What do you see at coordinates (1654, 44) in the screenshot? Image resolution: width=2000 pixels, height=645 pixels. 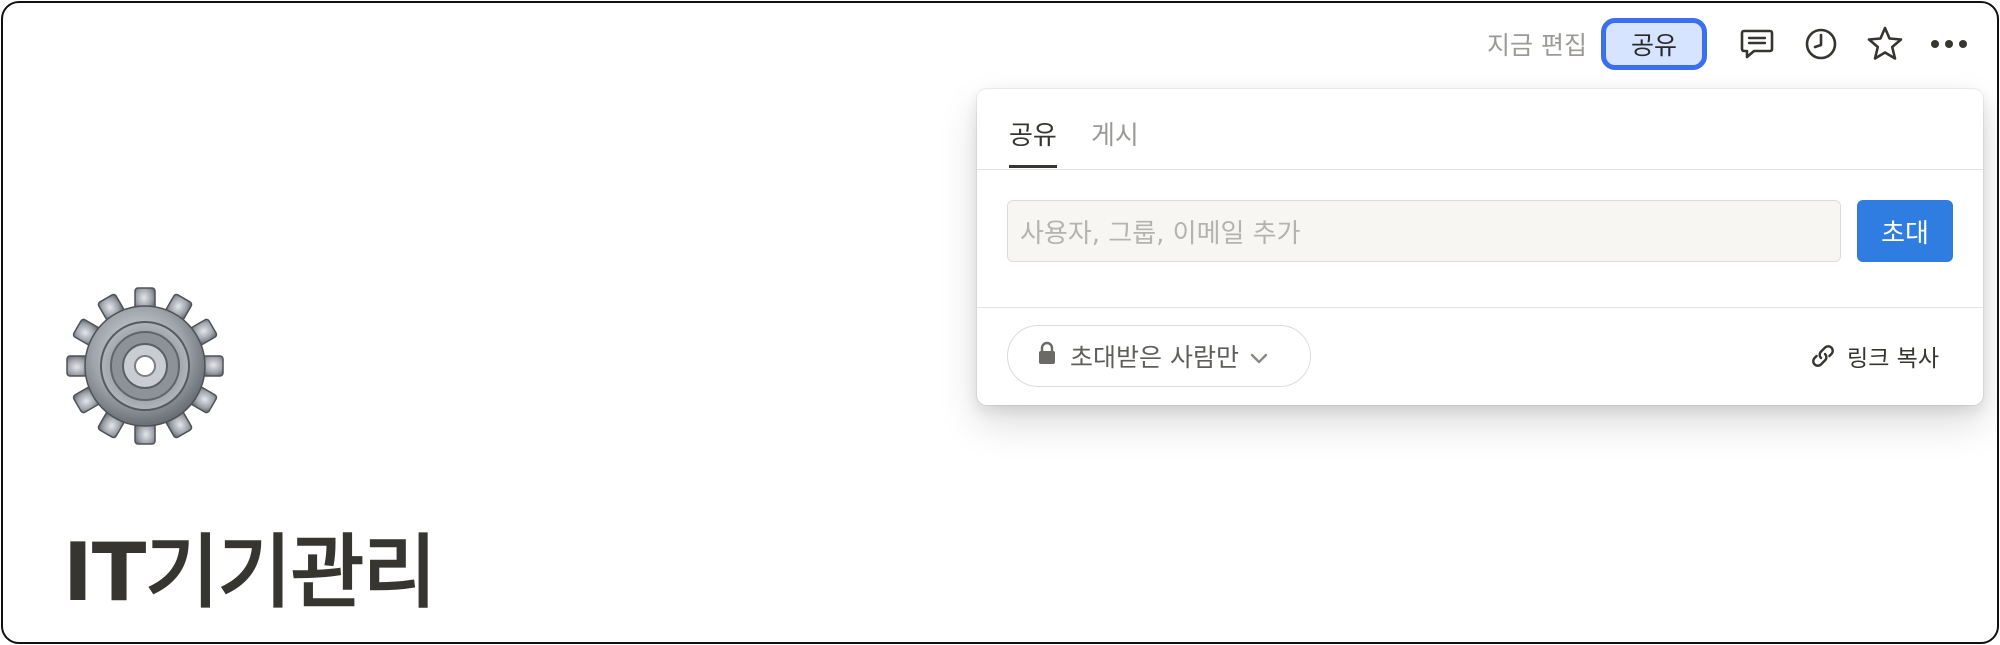 I see `share-button: 공유` at bounding box center [1654, 44].